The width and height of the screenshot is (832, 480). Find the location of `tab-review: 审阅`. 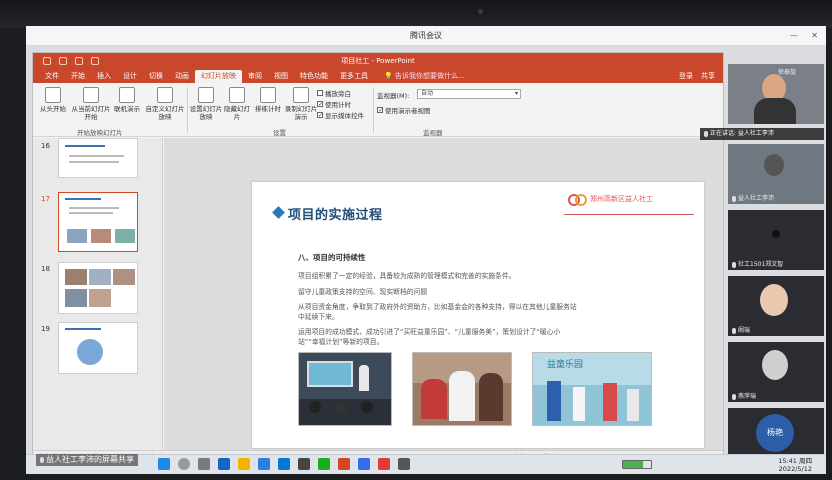

tab-review: 审阅 is located at coordinates (255, 76).